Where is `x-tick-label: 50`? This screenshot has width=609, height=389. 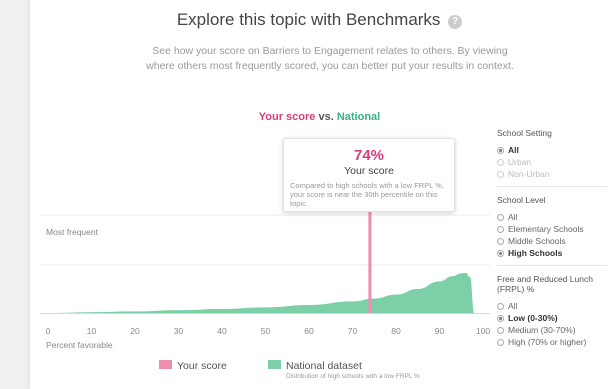 x-tick-label: 50 is located at coordinates (265, 331).